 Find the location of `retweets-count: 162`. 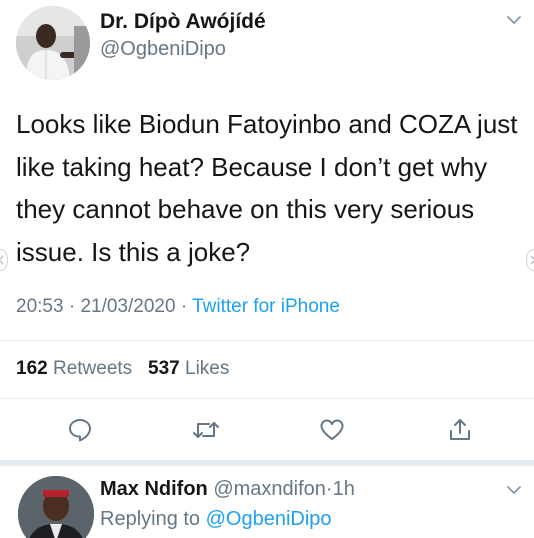

retweets-count: 162 is located at coordinates (32, 368).